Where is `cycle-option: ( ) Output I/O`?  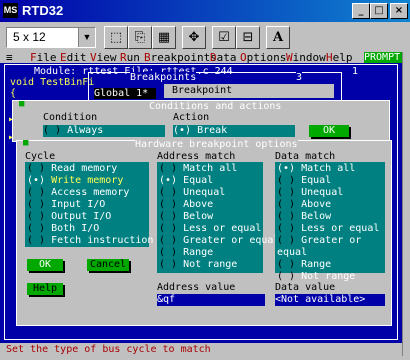
cycle-option: ( ) Output I/O is located at coordinates (90, 217).